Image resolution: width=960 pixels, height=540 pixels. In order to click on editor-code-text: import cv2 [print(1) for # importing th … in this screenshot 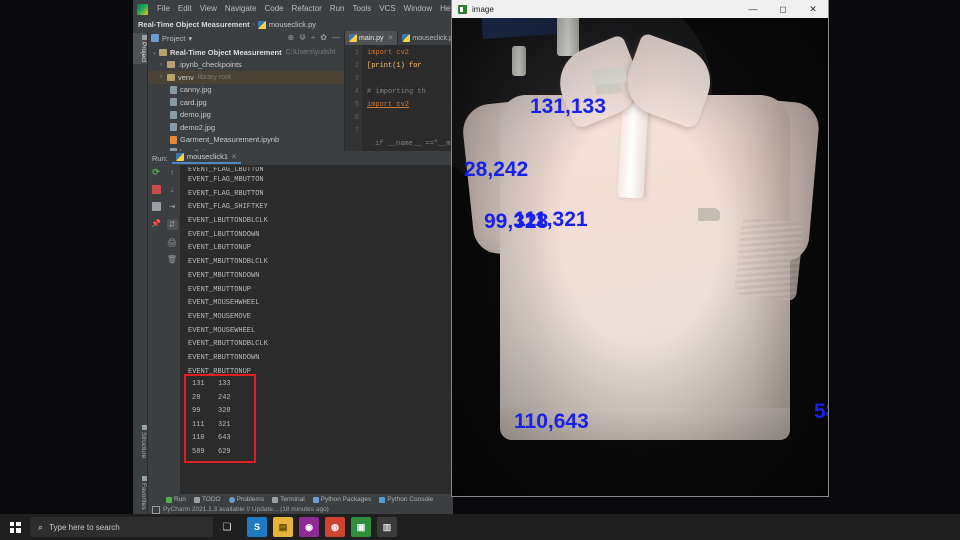, I will do `click(407, 98)`.